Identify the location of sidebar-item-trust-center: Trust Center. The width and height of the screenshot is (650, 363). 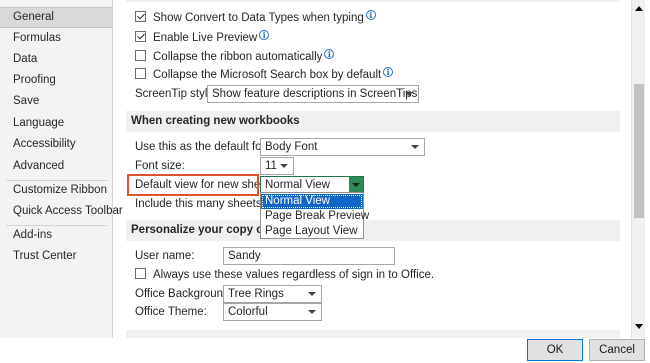
(56, 256).